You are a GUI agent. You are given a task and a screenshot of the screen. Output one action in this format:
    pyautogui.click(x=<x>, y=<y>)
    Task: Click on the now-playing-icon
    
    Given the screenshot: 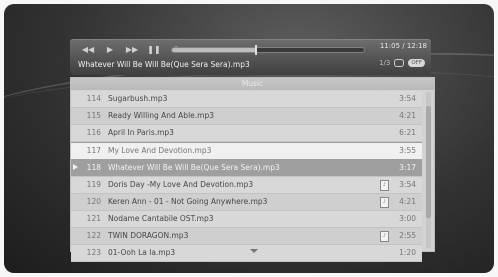 What is the action you would take?
    pyautogui.click(x=75, y=167)
    